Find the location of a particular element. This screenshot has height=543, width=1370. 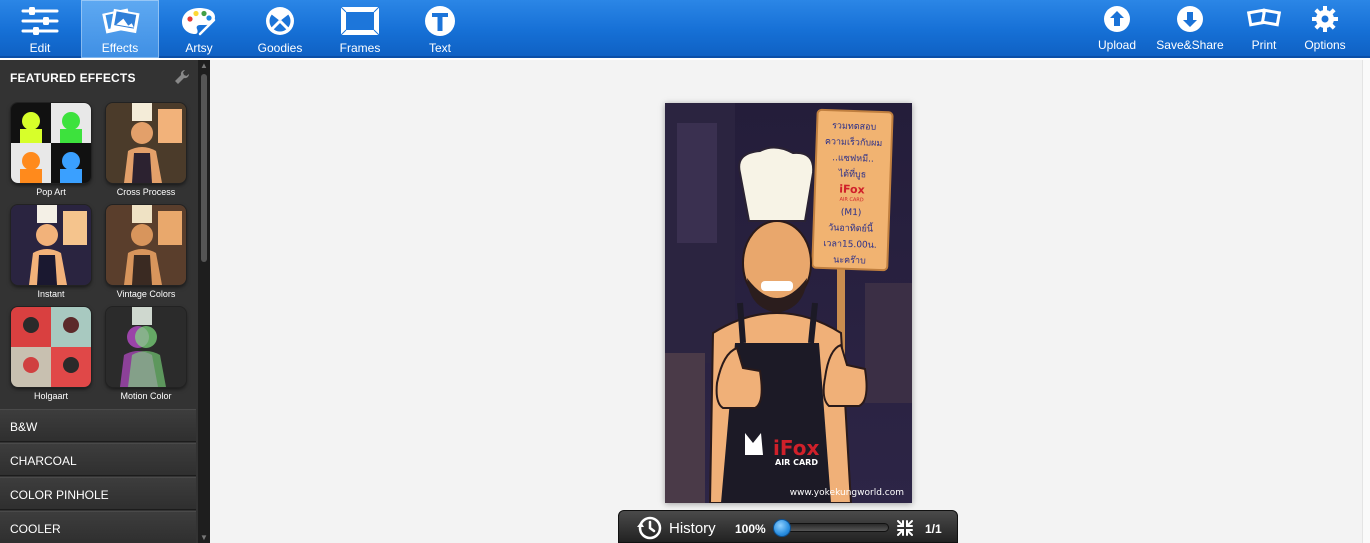

featured-effects-header: FEATURED EFFECTS is located at coordinates (99, 77).